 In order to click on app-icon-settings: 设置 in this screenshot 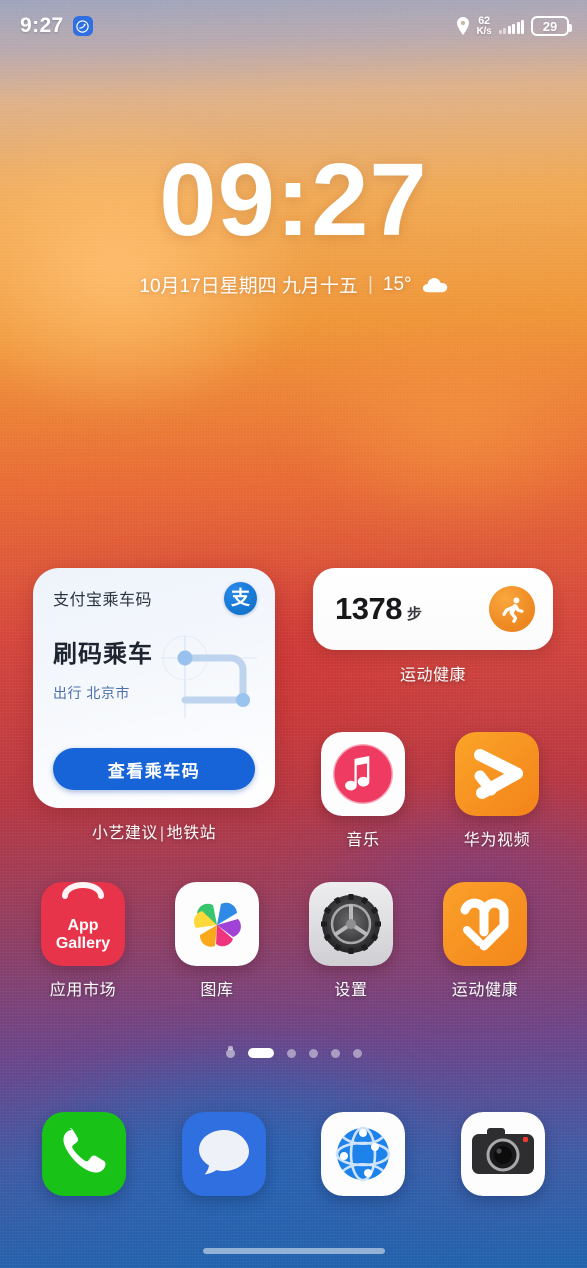, I will do `click(351, 941)`.